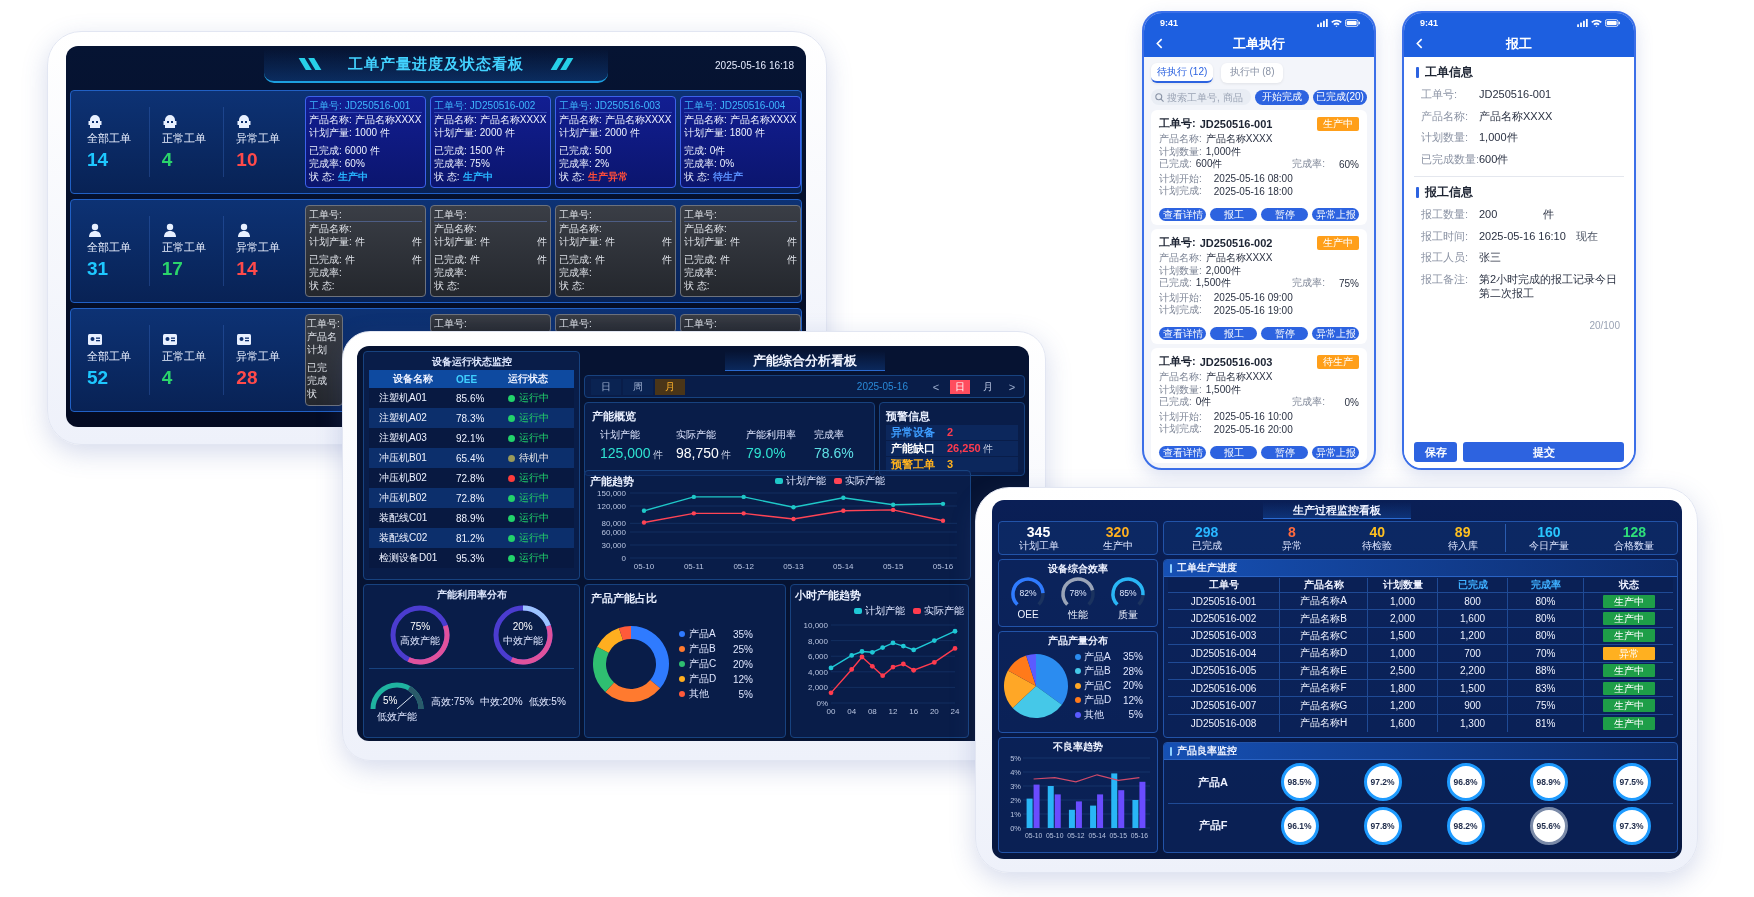  I want to click on field-label: 完成率:, so click(1308, 164).